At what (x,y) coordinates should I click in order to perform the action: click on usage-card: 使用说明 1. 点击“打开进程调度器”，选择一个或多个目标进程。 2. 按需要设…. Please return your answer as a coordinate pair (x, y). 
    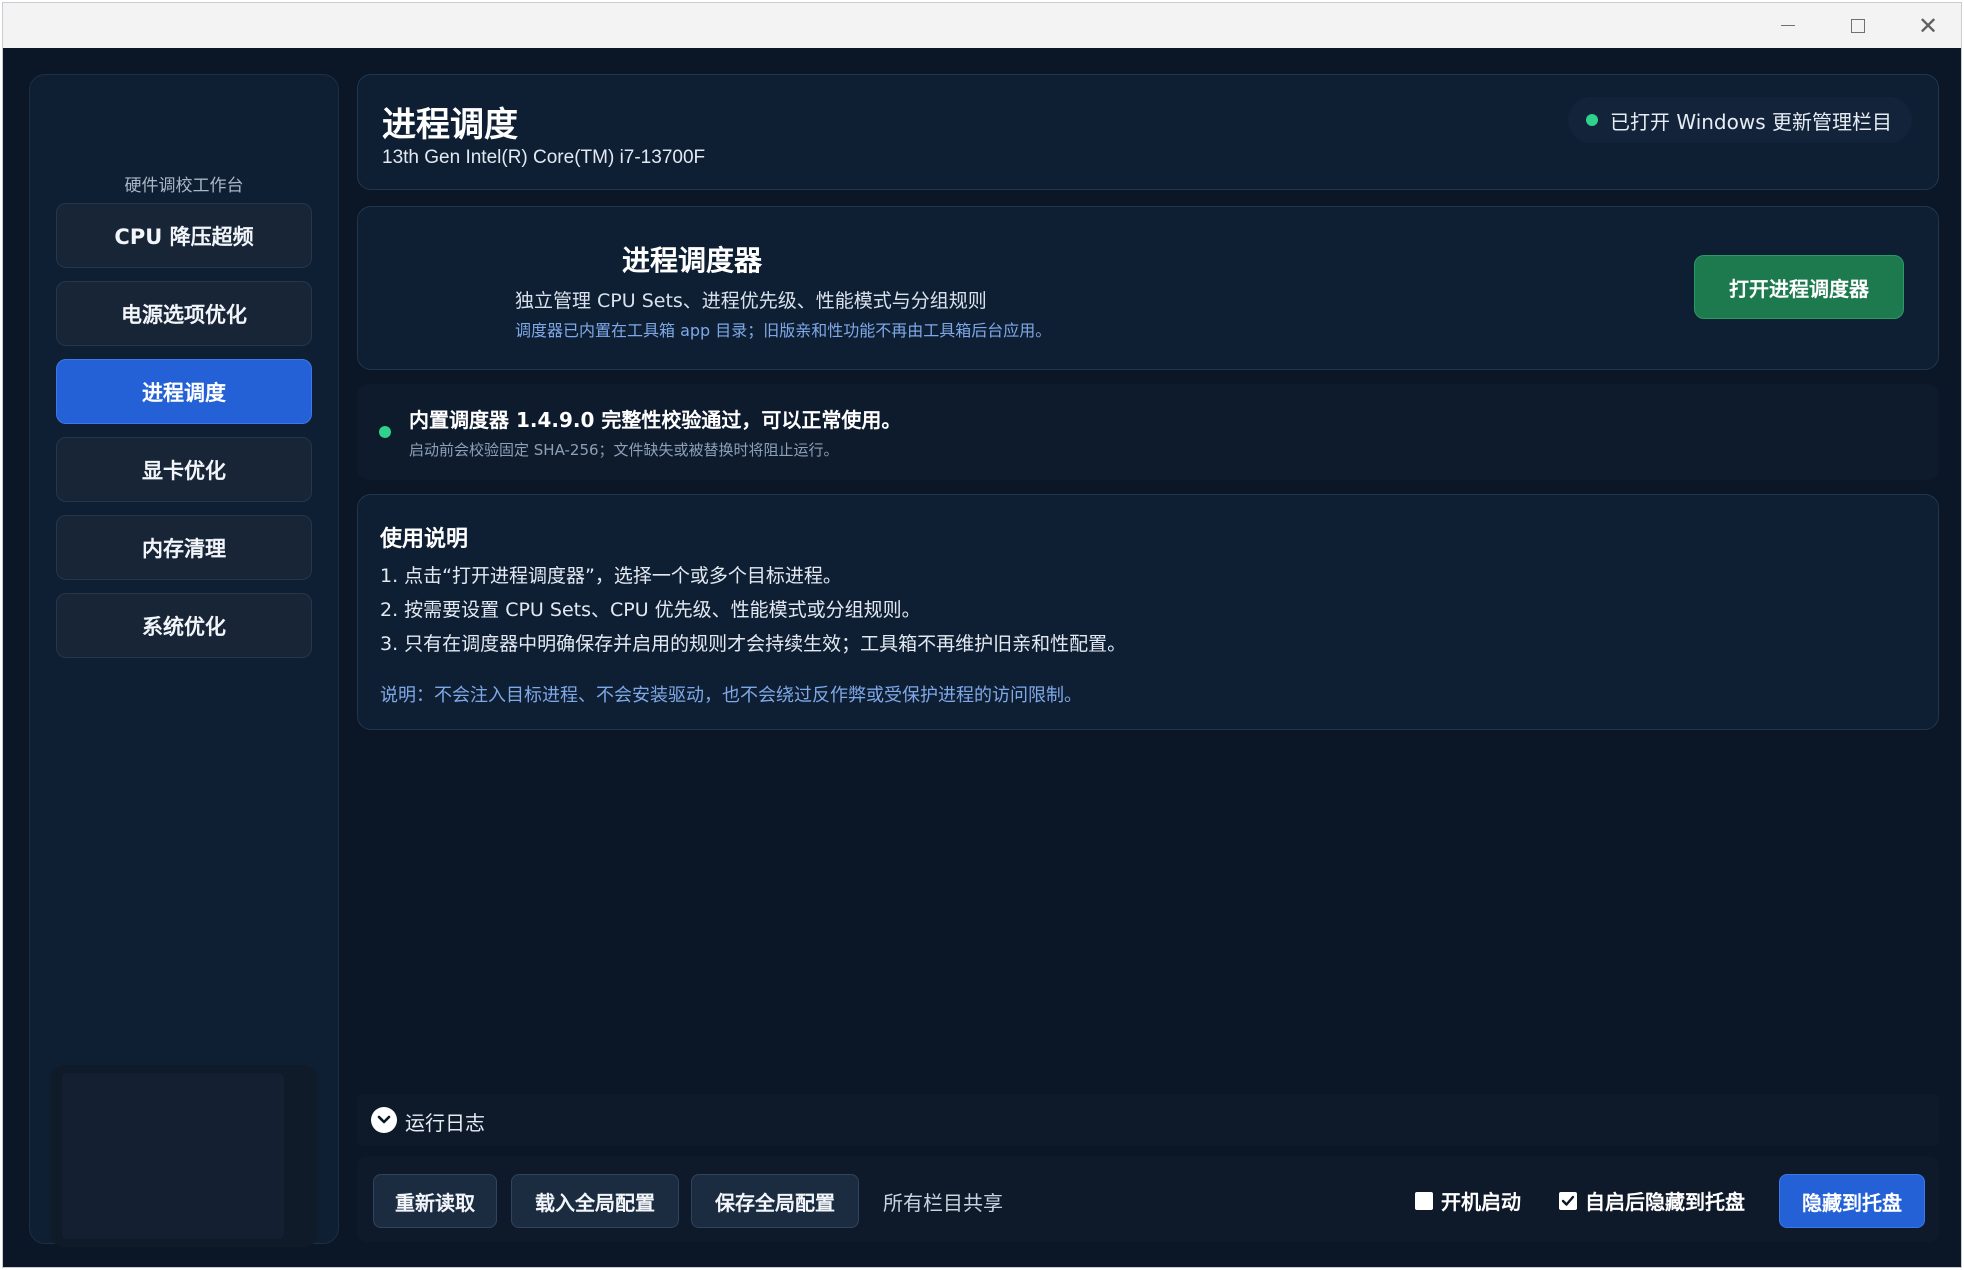
    Looking at the image, I should click on (1148, 612).